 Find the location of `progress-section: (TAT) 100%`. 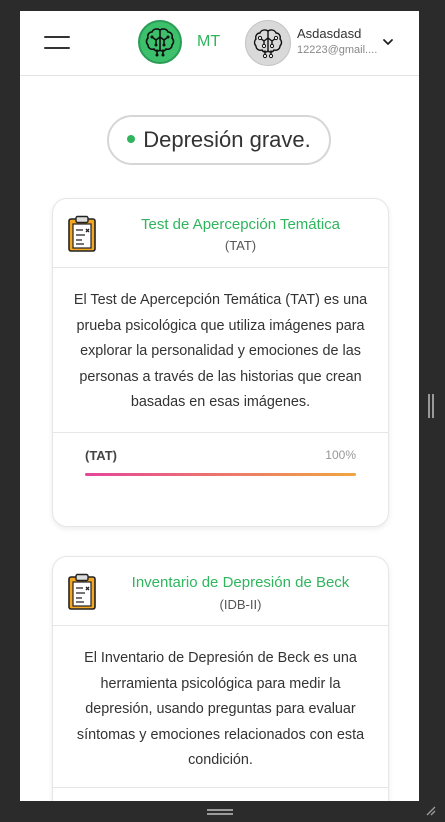

progress-section: (TAT) 100% is located at coordinates (220, 469).